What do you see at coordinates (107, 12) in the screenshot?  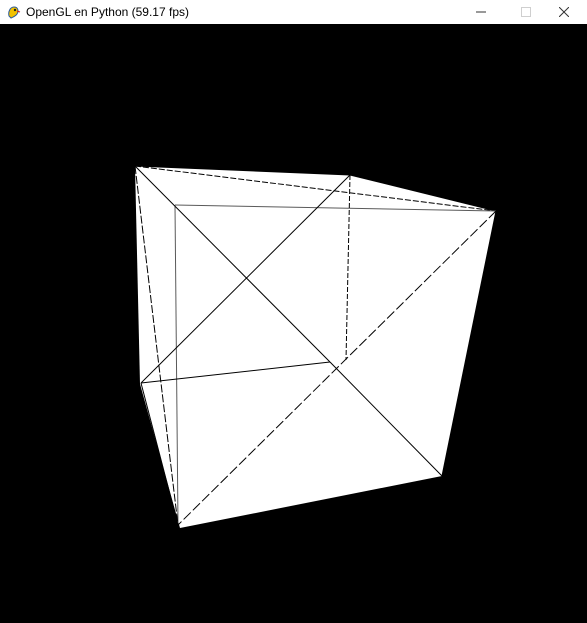 I see `window-title: OpenGL en Python (59.17 fps)` at bounding box center [107, 12].